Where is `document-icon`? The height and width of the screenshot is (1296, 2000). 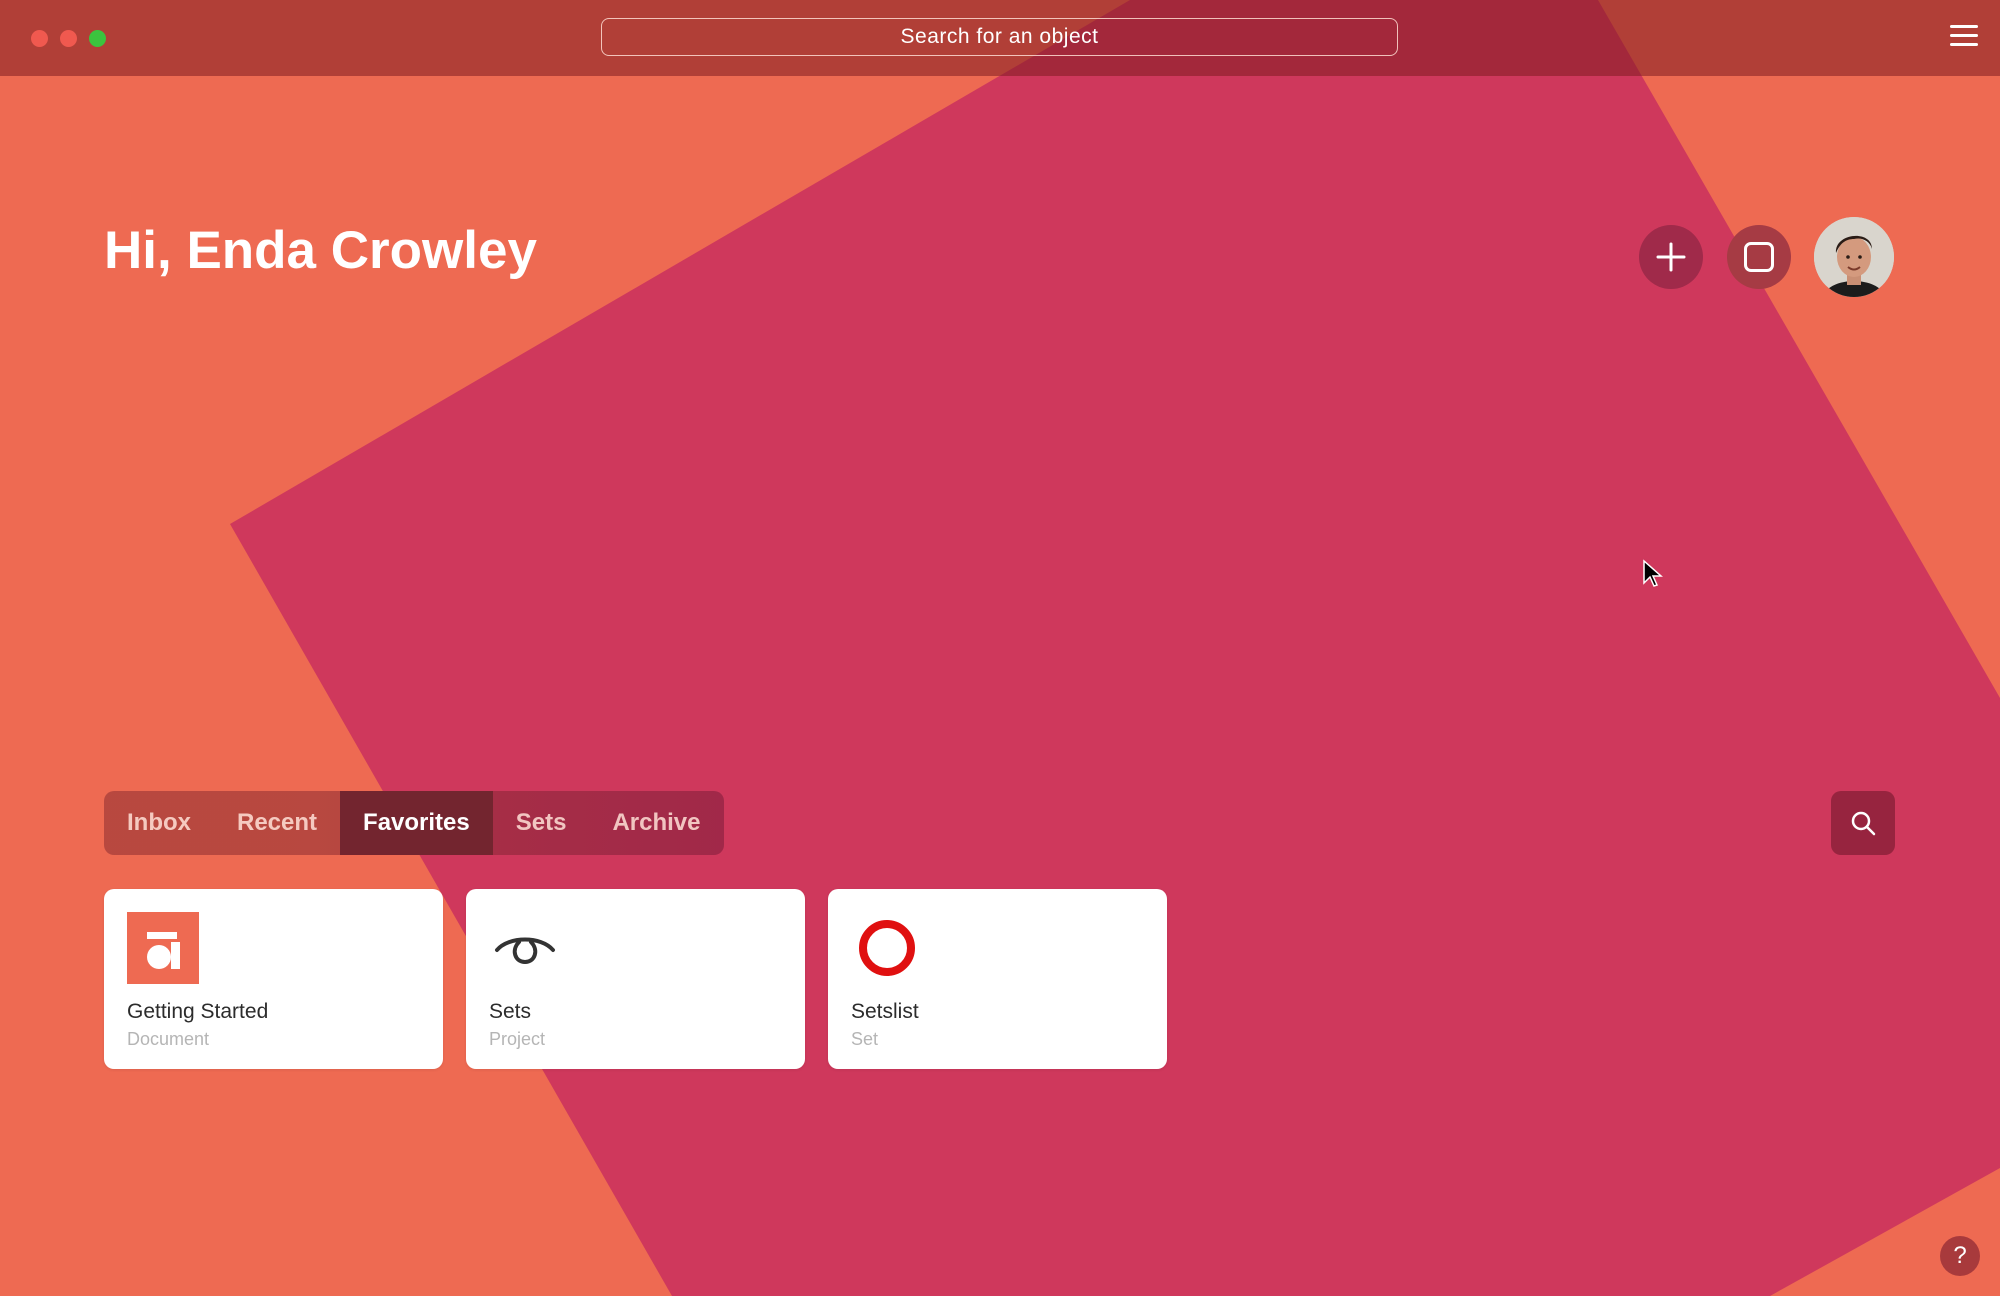 document-icon is located at coordinates (163, 948).